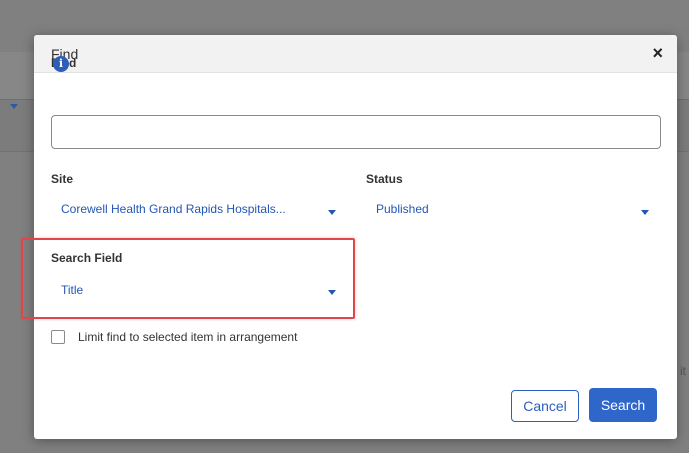 The height and width of the screenshot is (453, 689). I want to click on limit-find-checkbox, so click(58, 337).